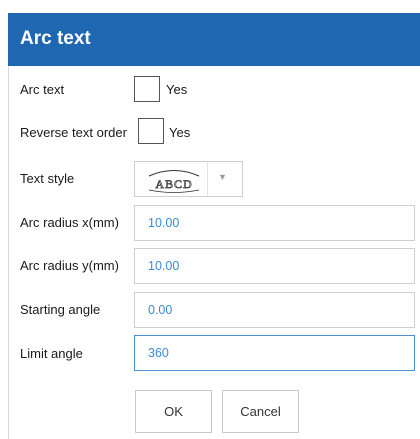  What do you see at coordinates (274, 223) in the screenshot?
I see `arc-radius-x-input` at bounding box center [274, 223].